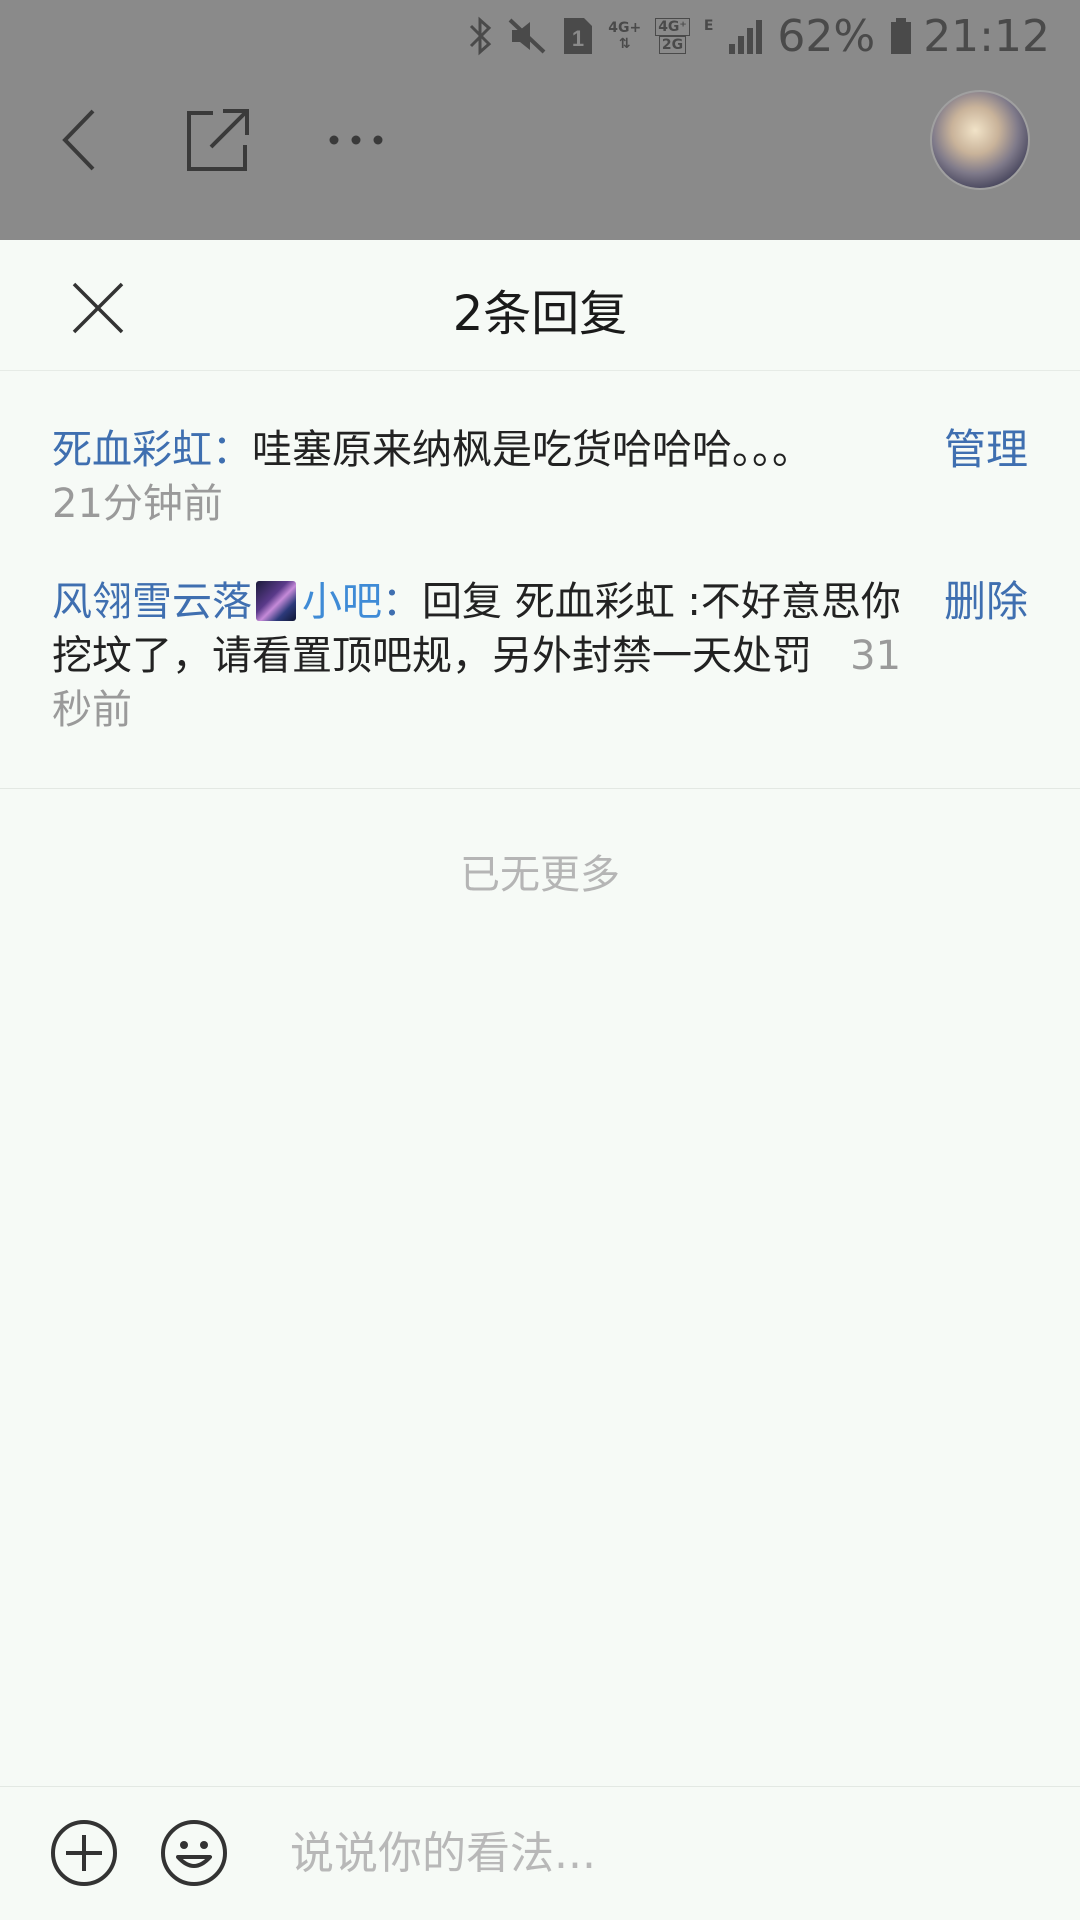 The width and height of the screenshot is (1080, 1920). I want to click on share-icon, so click(218, 140).